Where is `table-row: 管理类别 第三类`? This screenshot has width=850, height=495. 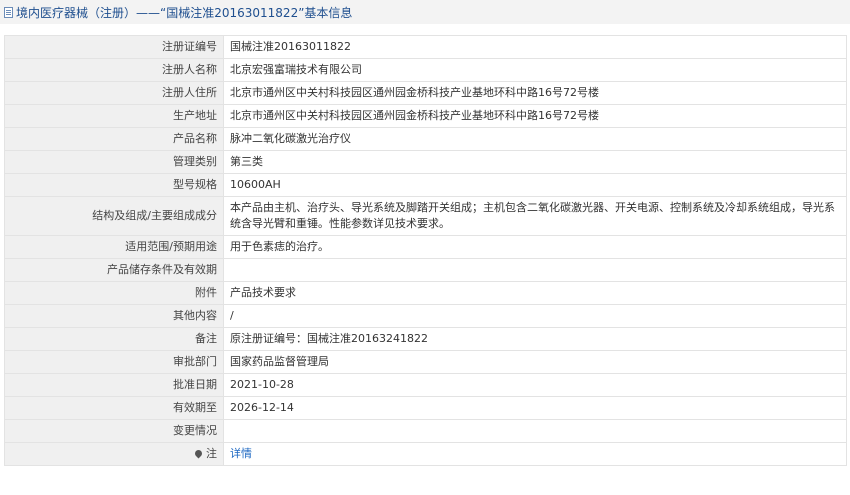
table-row: 管理类别 第三类 is located at coordinates (425, 162).